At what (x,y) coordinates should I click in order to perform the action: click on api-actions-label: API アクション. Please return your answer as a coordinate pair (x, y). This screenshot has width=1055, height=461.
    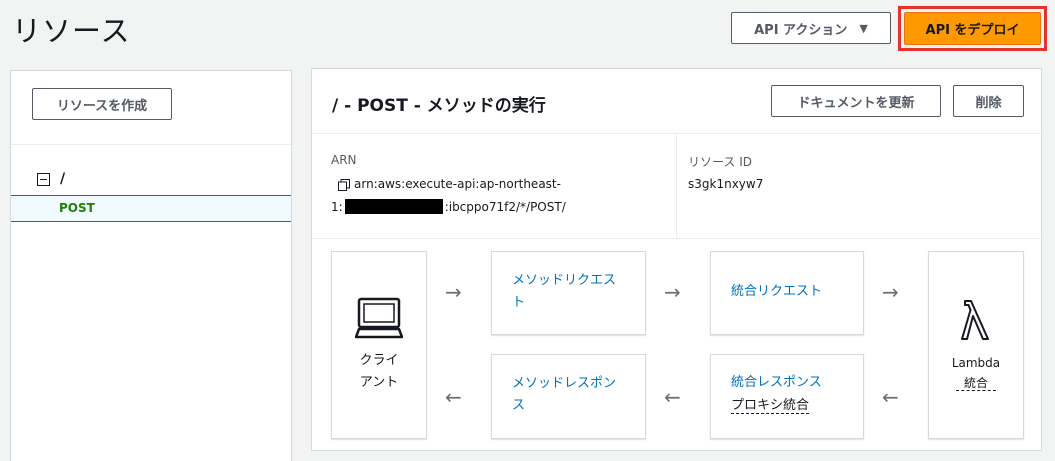
    Looking at the image, I should click on (801, 30).